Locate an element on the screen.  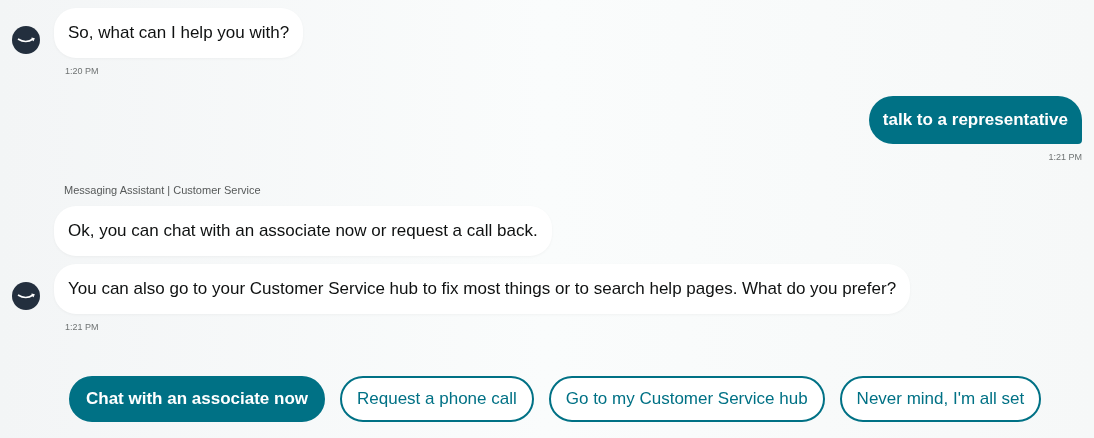
message-bubble: You can also go to your Customer Service hub to fix most things or to search help pages. What do you prefer? is located at coordinates (482, 289).